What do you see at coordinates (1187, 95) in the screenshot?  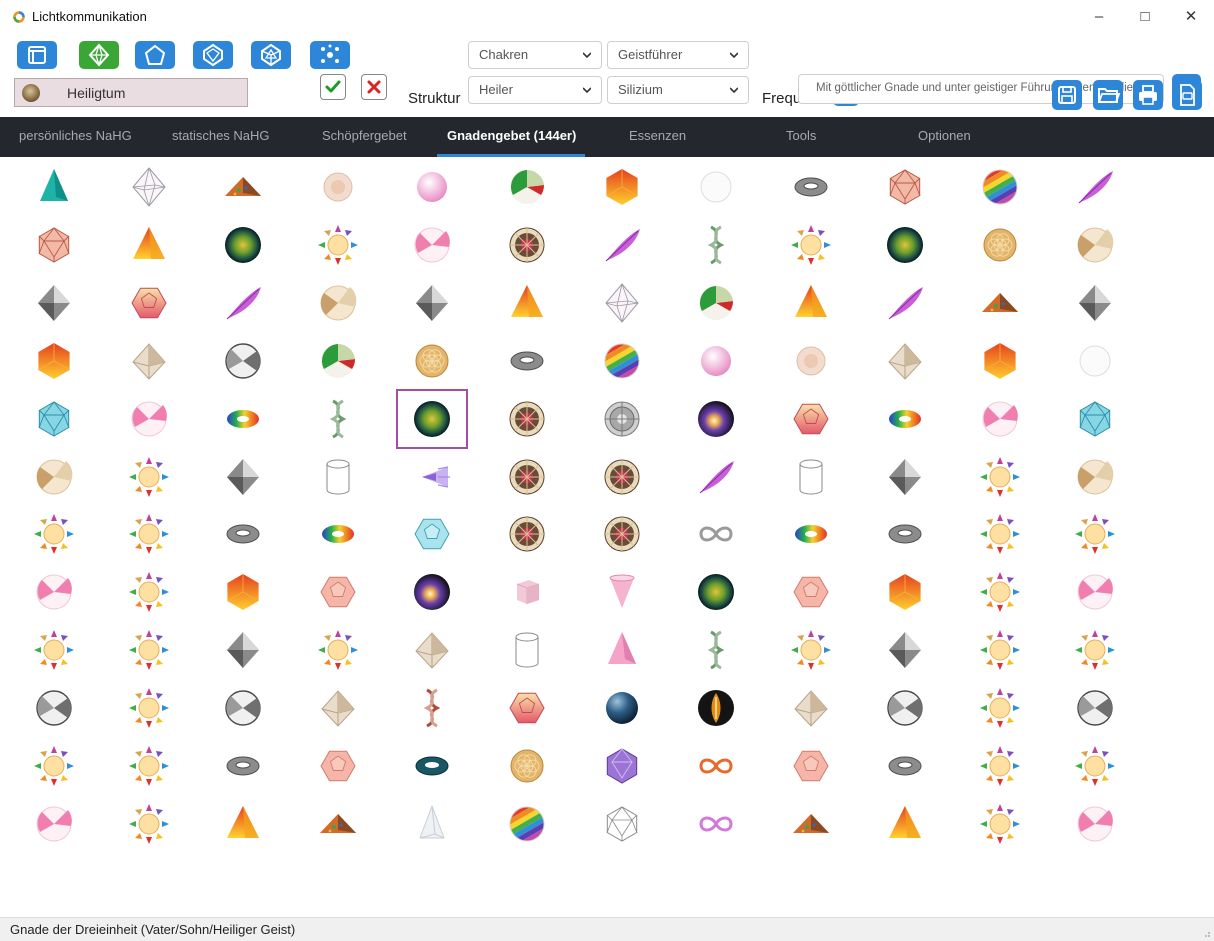 I see `pdf-button` at bounding box center [1187, 95].